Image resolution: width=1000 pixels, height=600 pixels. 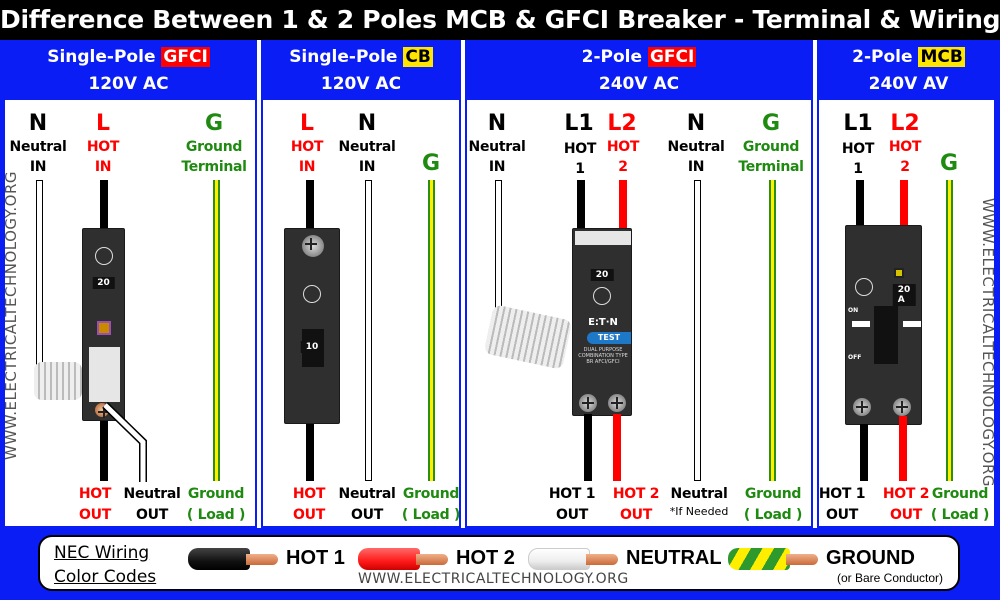 I want to click on watermark-left: WWW.ELECTRICALTECHNOLOGY.ORG, so click(x=11, y=315).